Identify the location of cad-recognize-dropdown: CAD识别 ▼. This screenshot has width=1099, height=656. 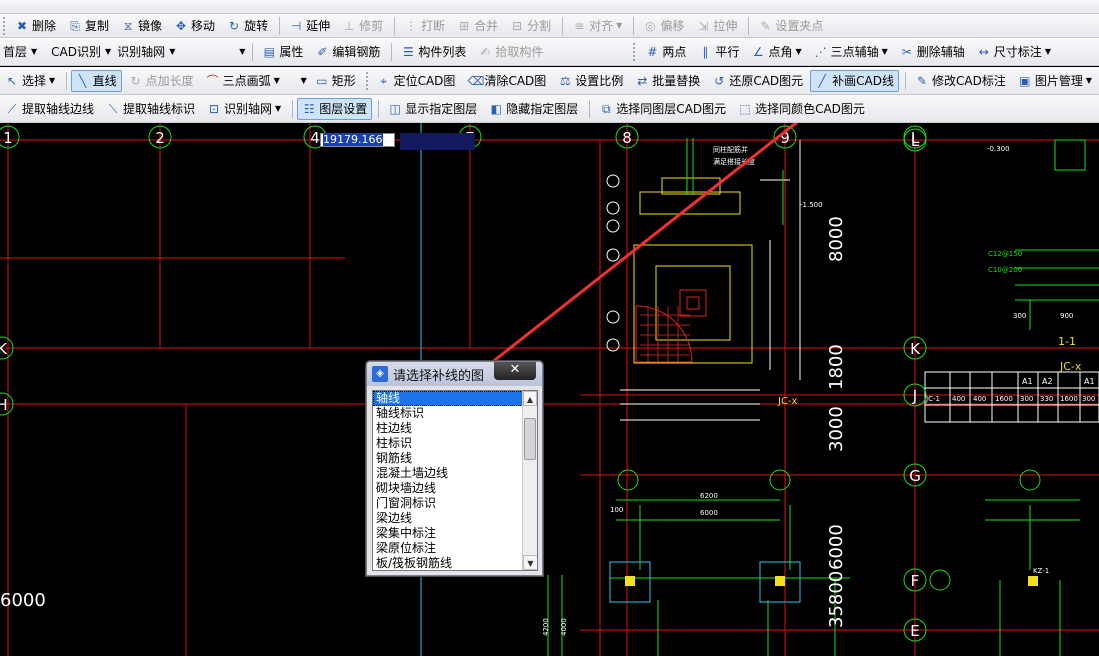
(81, 52).